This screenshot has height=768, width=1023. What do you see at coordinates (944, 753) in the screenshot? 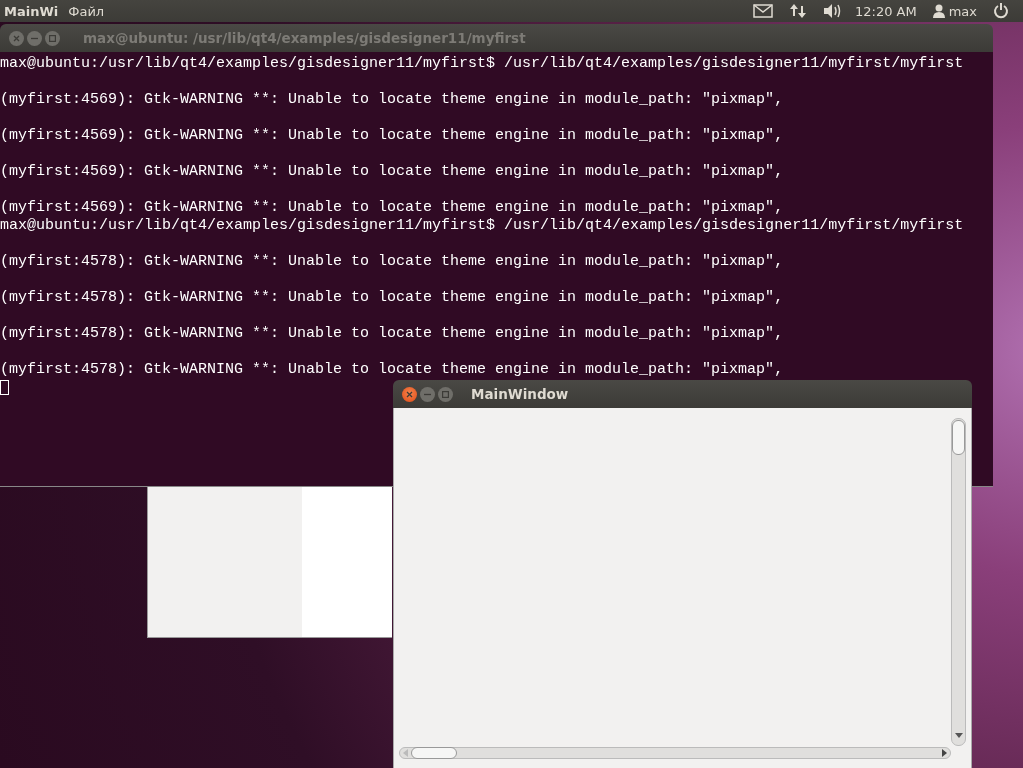
I see `right-arrow-icon` at bounding box center [944, 753].